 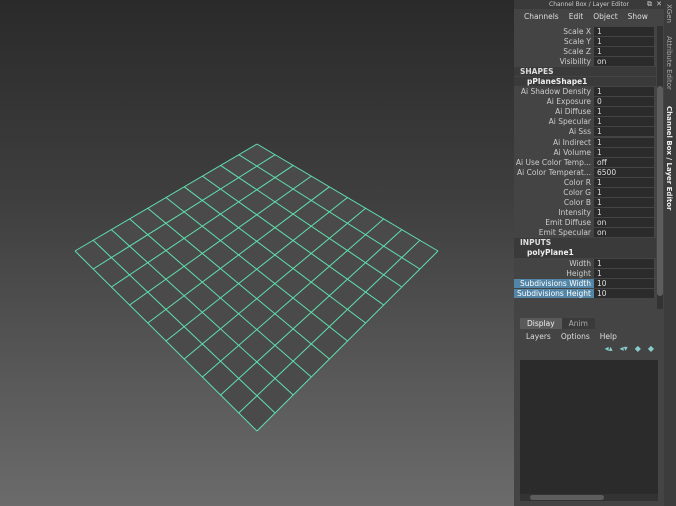 I want to click on channel-row: Subdivisions Height 10, so click(x=589, y=293).